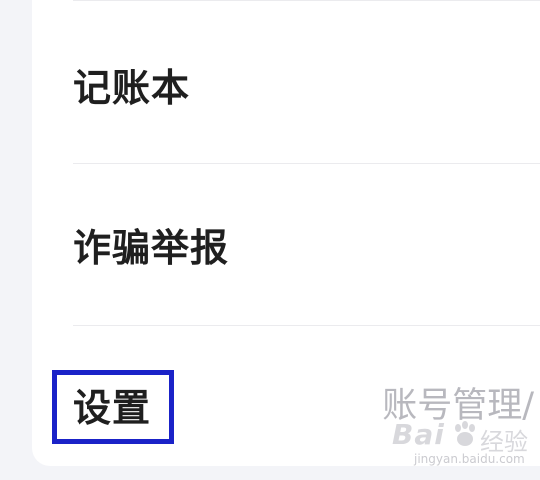  I want to click on menu-item-label: 设置, so click(112, 408).